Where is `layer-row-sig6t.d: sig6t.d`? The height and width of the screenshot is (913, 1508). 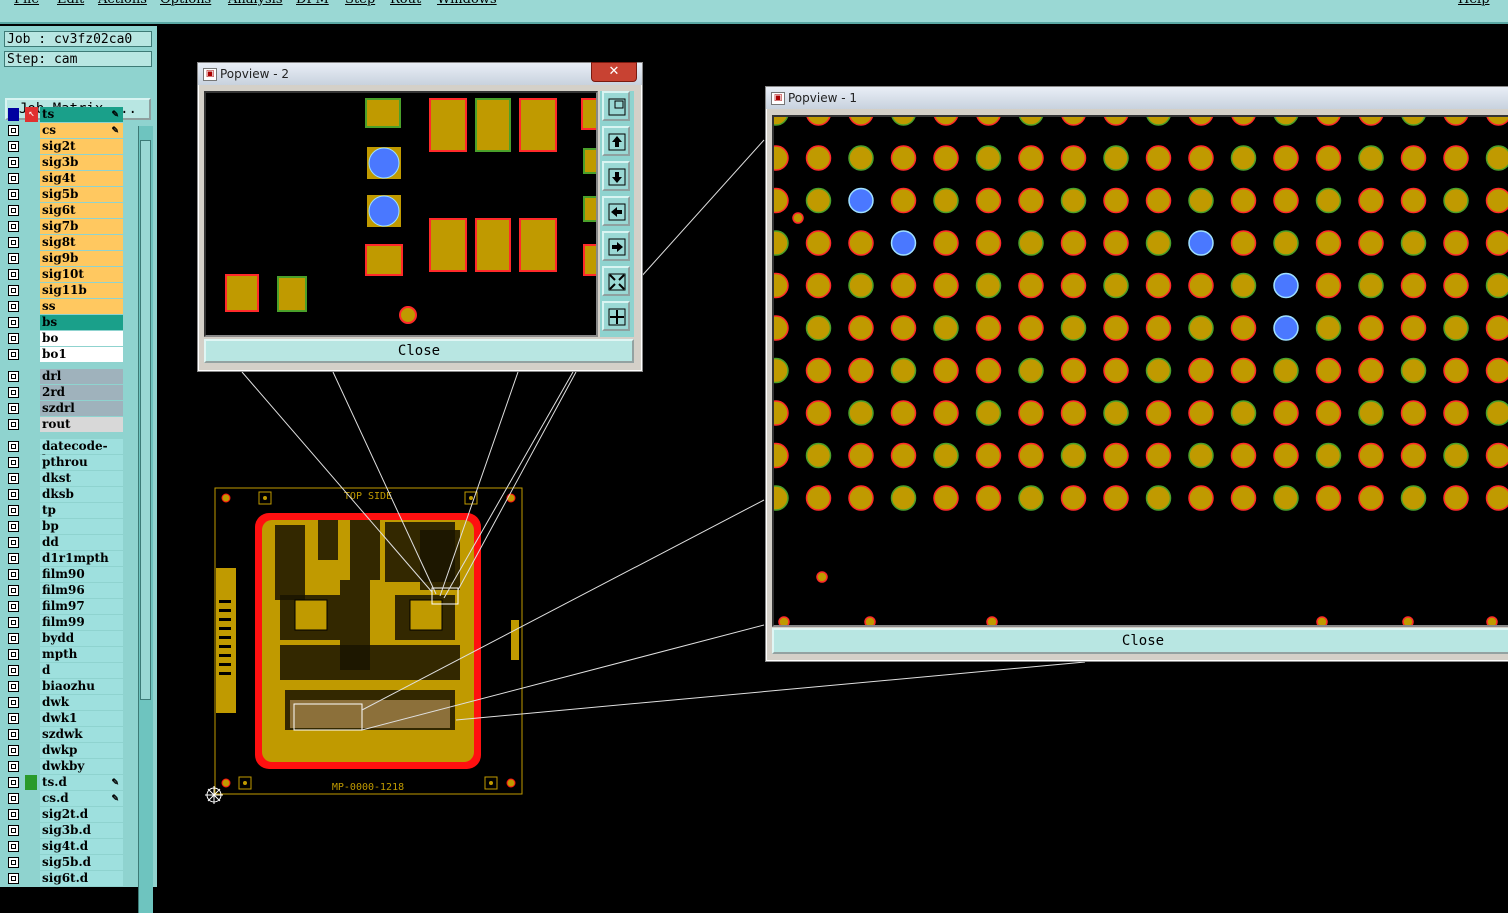 layer-row-sig6t.d: sig6t.d is located at coordinates (65, 879).